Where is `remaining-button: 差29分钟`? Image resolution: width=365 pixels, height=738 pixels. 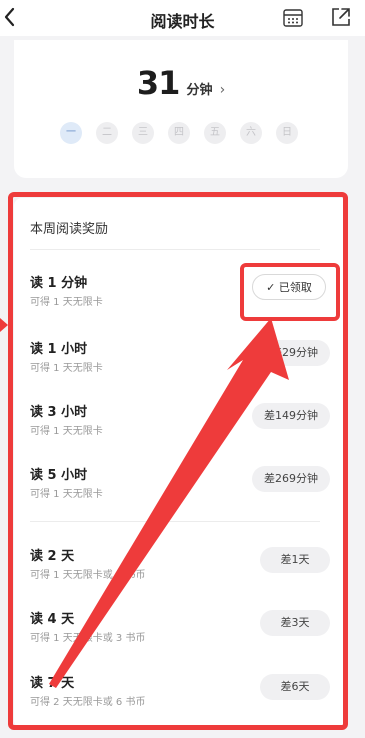 remaining-button: 差29分钟 is located at coordinates (294, 353).